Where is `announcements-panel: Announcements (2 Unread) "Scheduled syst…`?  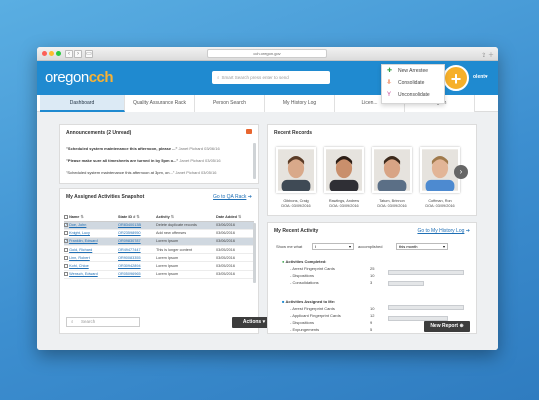 announcements-panel: Announcements (2 Unread) "Scheduled syst… is located at coordinates (159, 154).